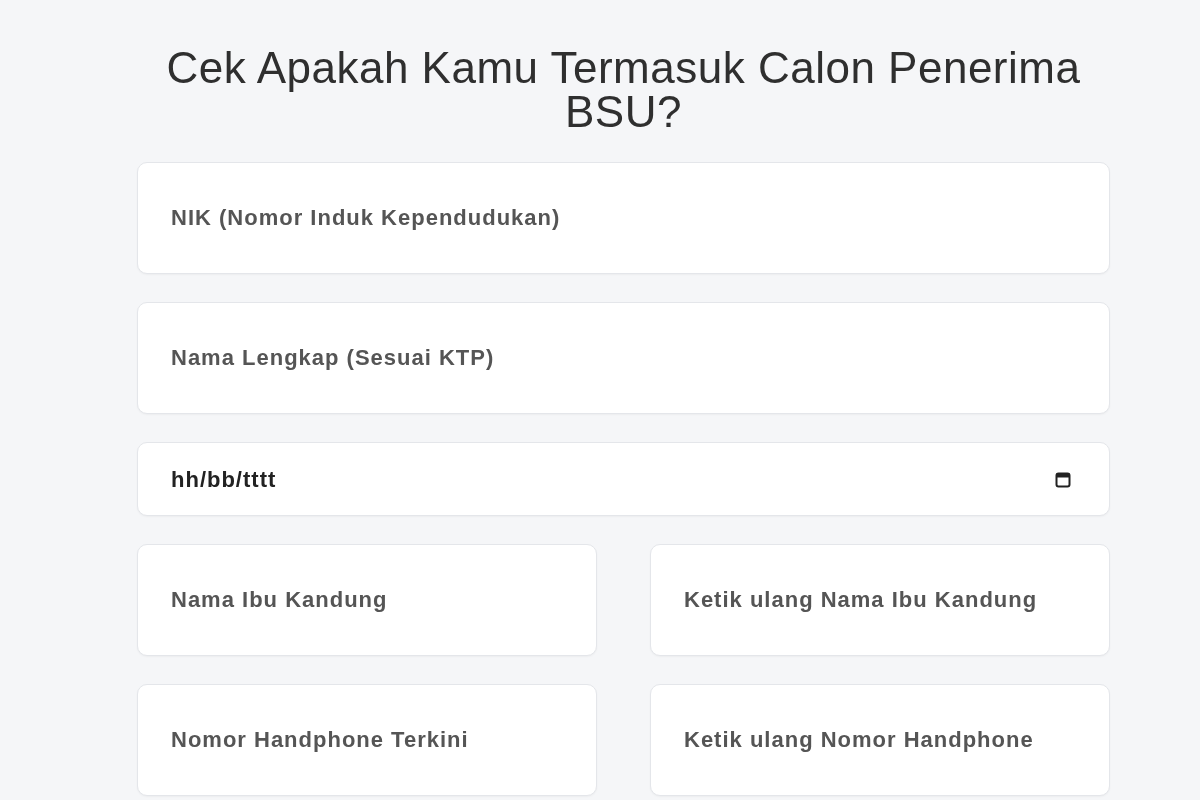 This screenshot has height=800, width=1200. Describe the element at coordinates (880, 600) in the screenshot. I see `input-field: Ketik ulang Nama Ibu Kandung` at that location.